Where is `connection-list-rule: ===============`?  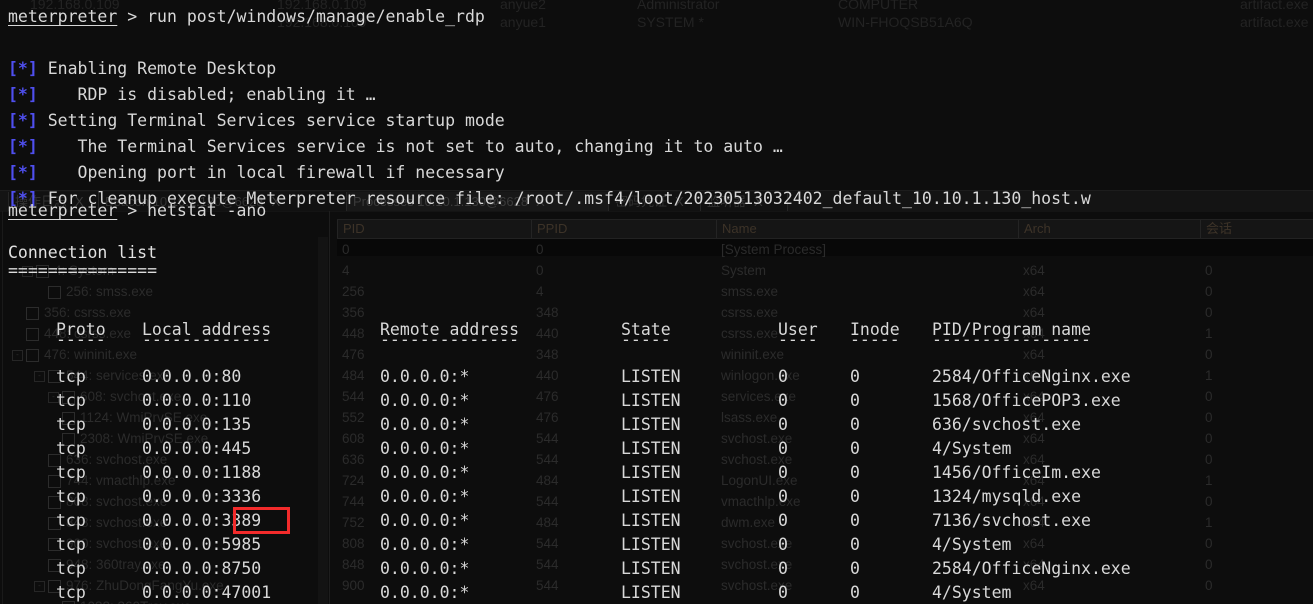
connection-list-rule: =============== is located at coordinates (82, 271).